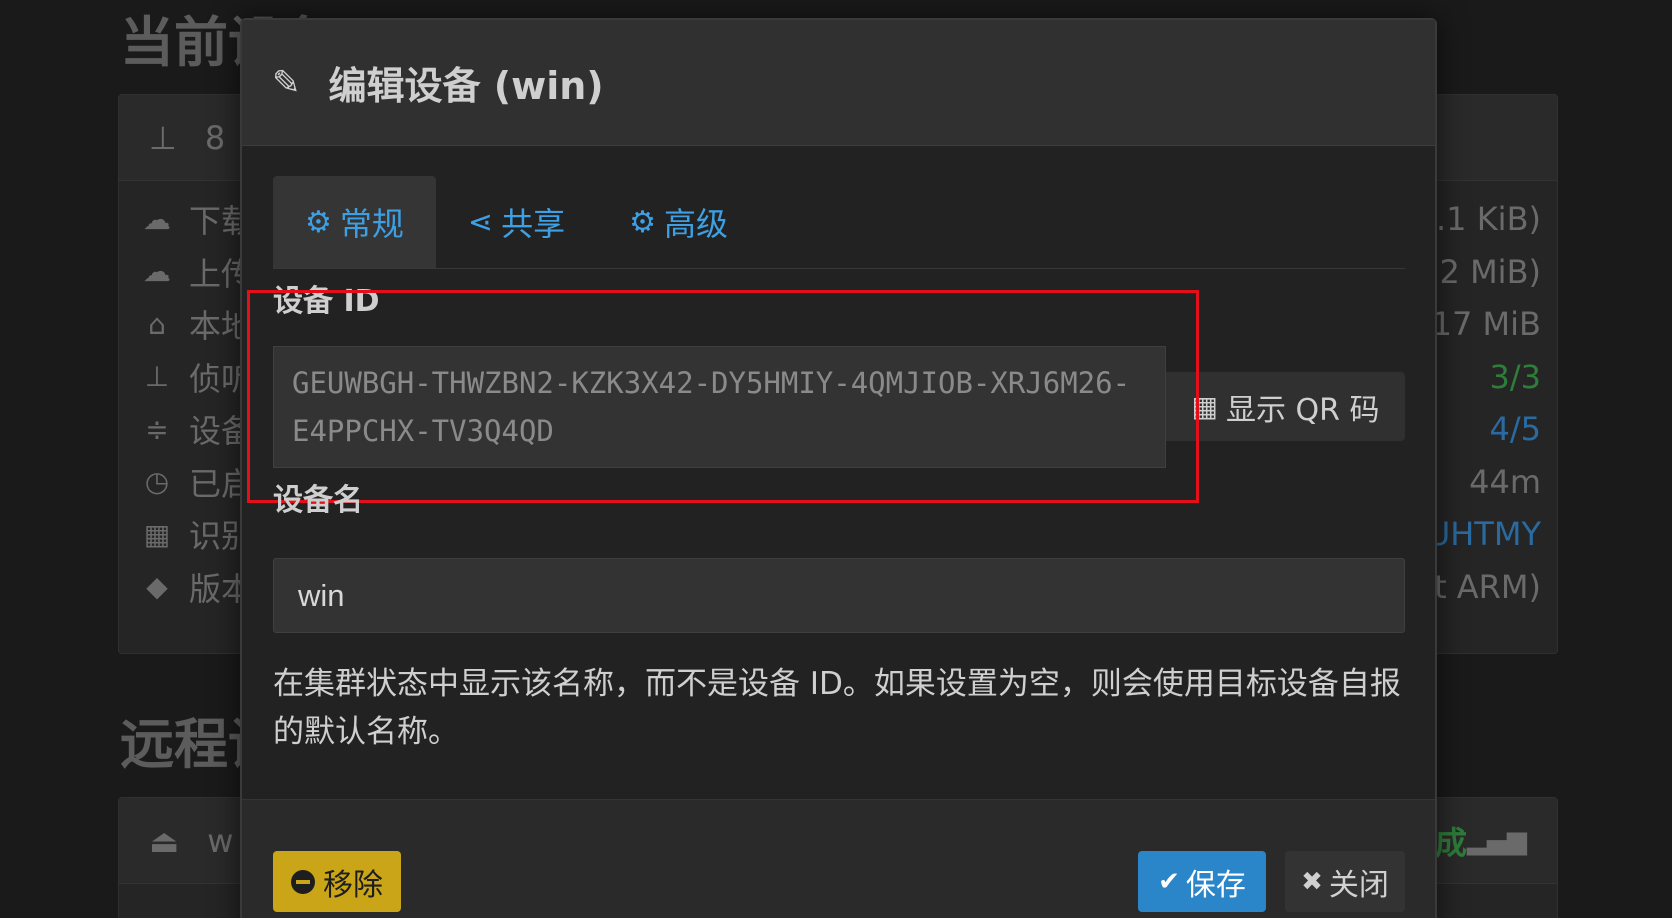 Image resolution: width=1672 pixels, height=918 pixels. I want to click on save-label: 保存, so click(1215, 885).